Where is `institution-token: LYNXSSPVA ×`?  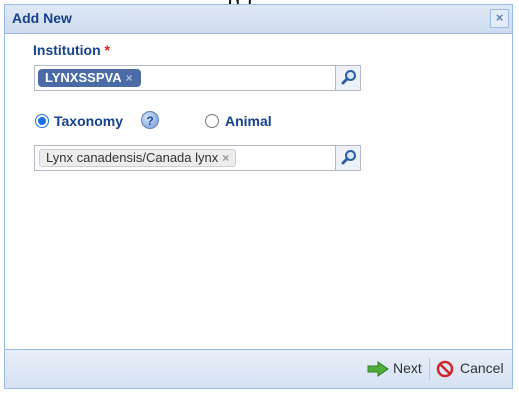
institution-token: LYNXSSPVA × is located at coordinates (89, 78).